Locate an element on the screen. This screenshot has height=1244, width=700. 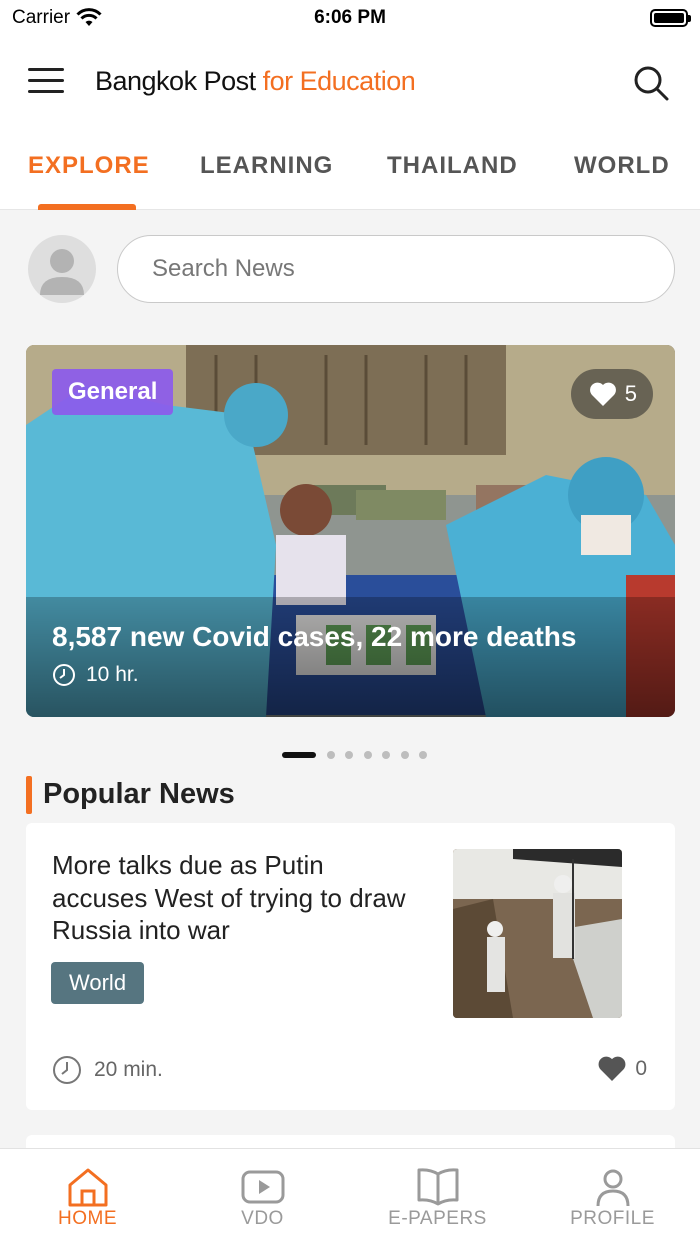
brand-name: Bangkok Post is located at coordinates (175, 81).